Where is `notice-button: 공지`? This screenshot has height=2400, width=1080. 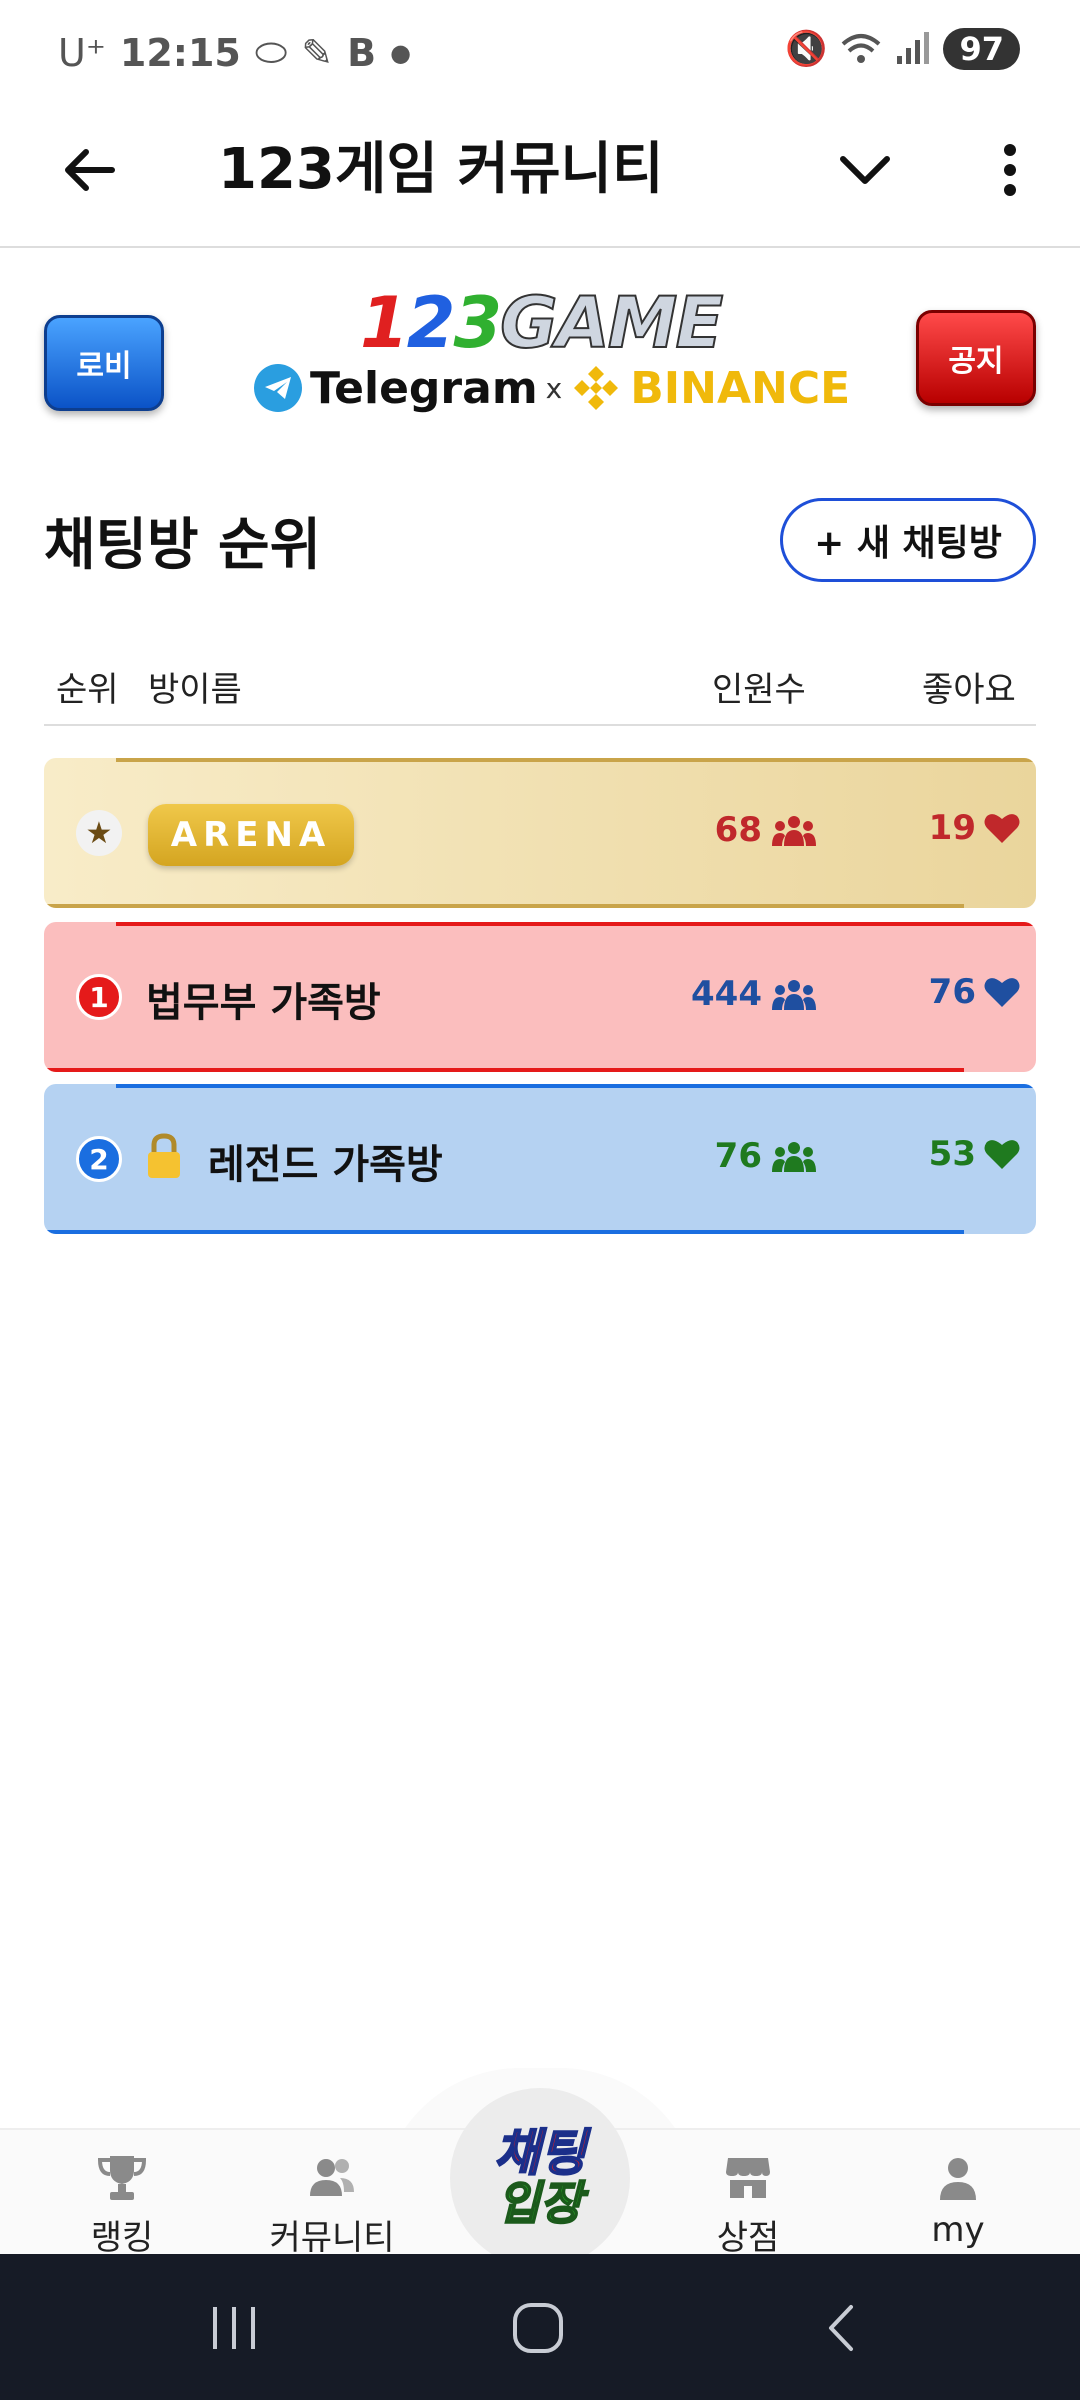 notice-button: 공지 is located at coordinates (976, 358).